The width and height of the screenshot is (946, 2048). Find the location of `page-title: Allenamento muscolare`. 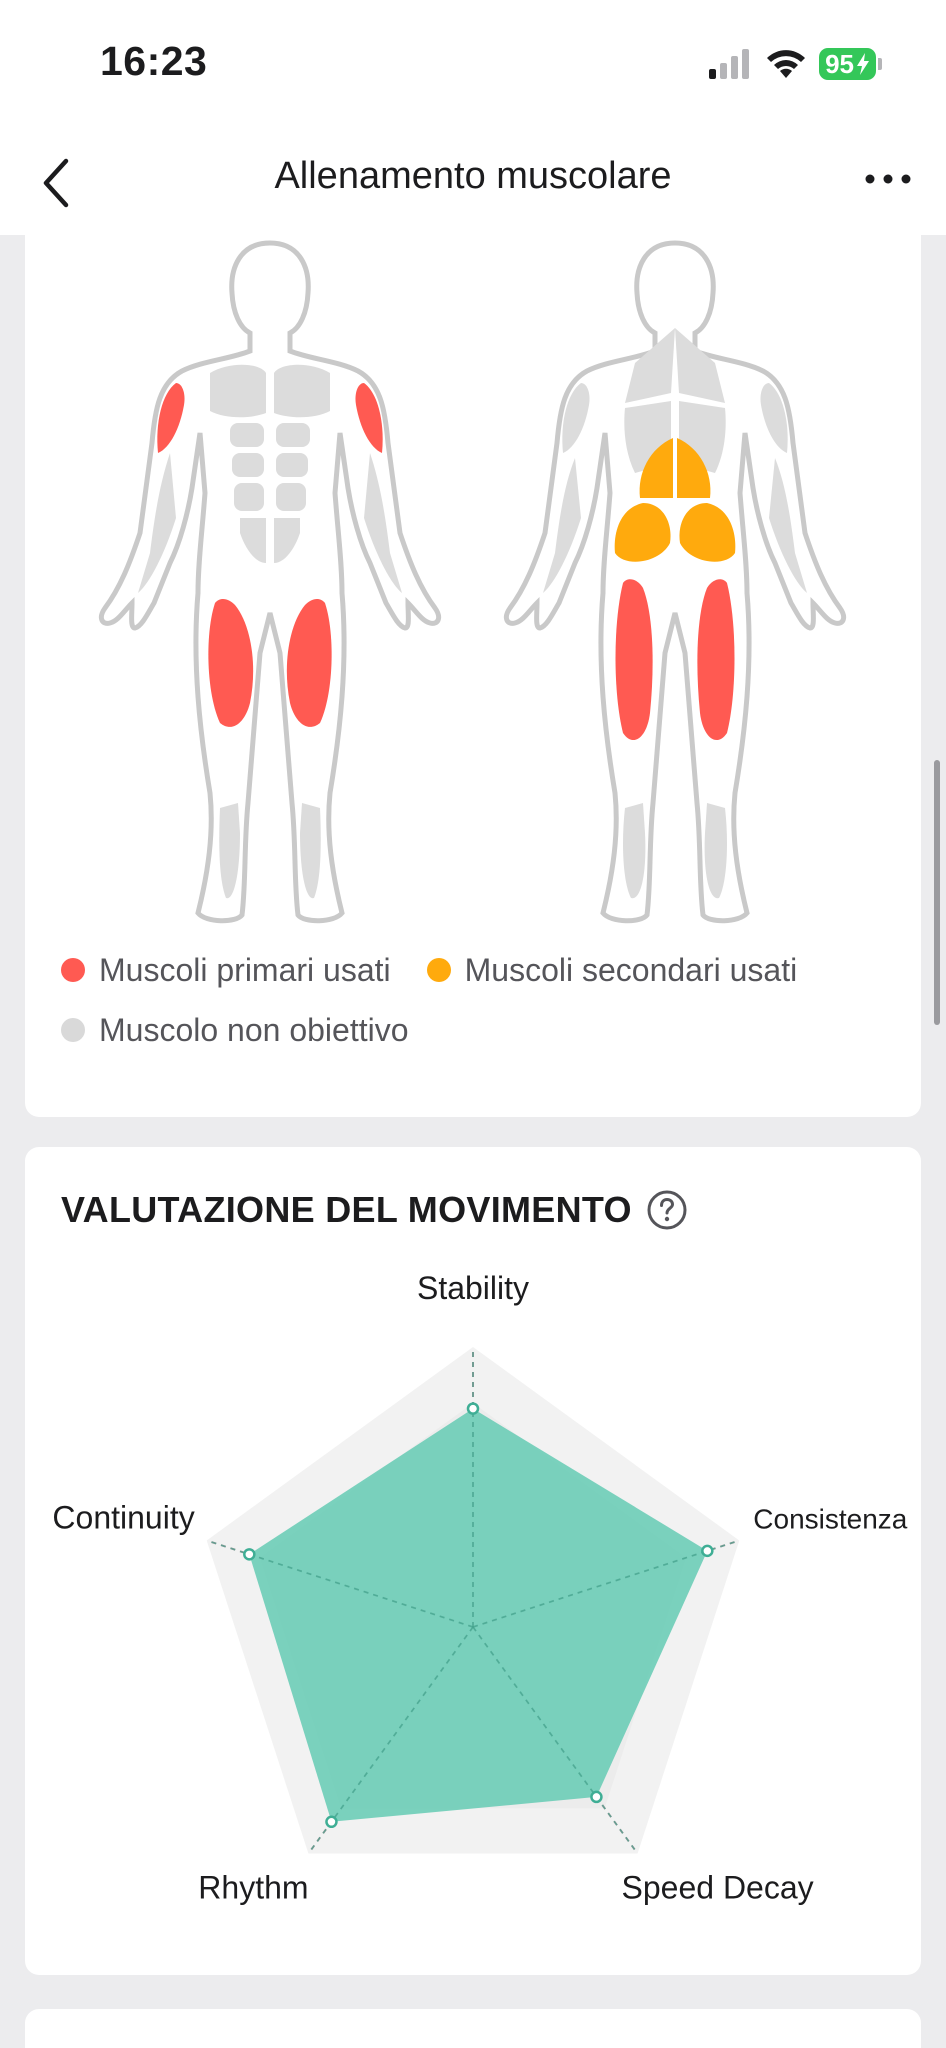

page-title: Allenamento muscolare is located at coordinates (473, 176).